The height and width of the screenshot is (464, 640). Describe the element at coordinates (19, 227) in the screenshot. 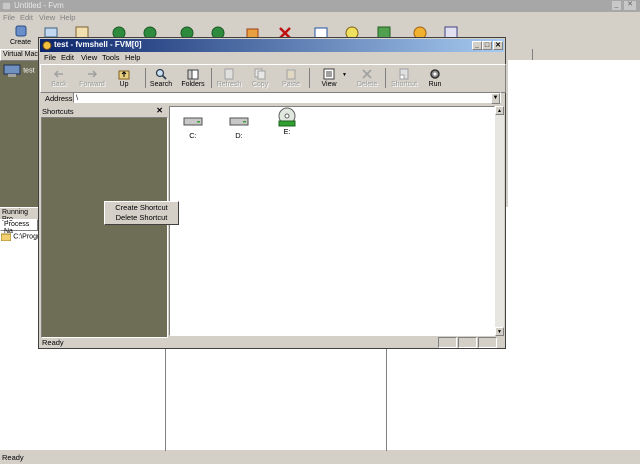

I see `process-name-column: Process Na` at that location.